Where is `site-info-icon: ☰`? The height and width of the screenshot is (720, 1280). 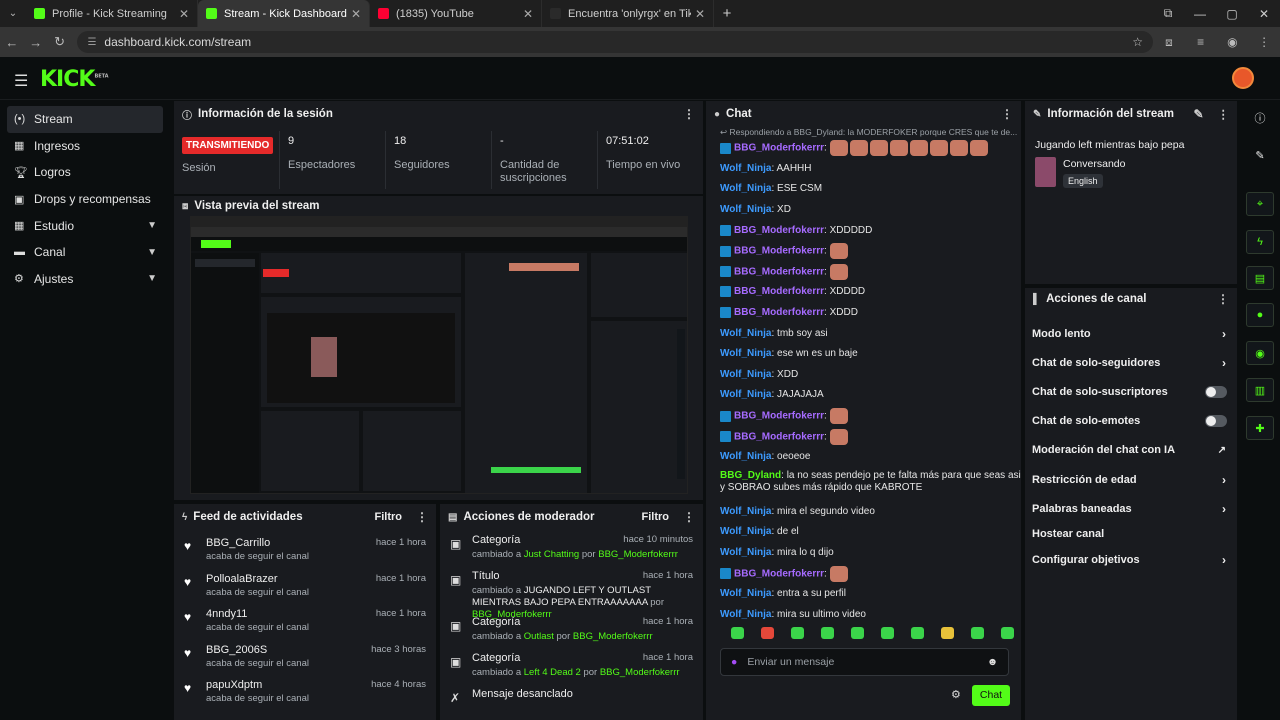
site-info-icon: ☰ is located at coordinates (91, 42).